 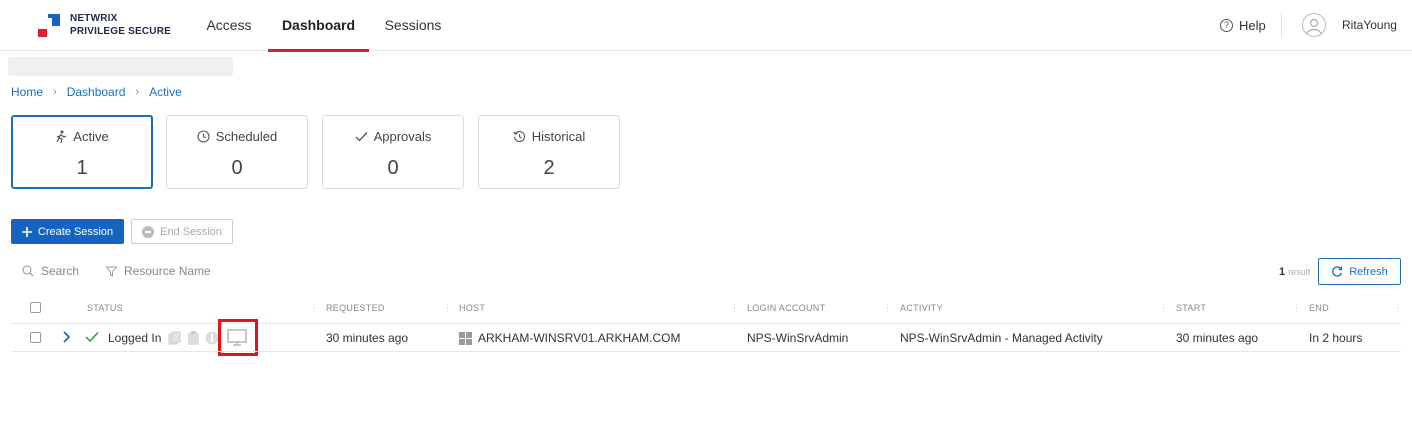 I want to click on row-host: ARKHAM-WINSRV01.ARKHAM.COM, so click(x=579, y=338).